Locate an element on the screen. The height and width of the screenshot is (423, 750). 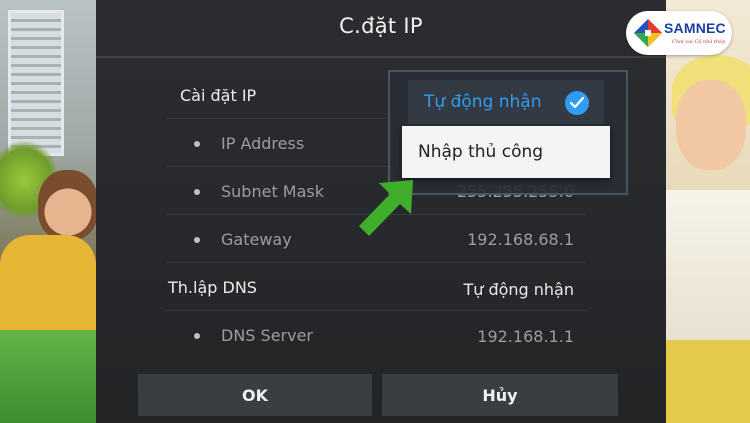
background-table is located at coordinates (50, 376).